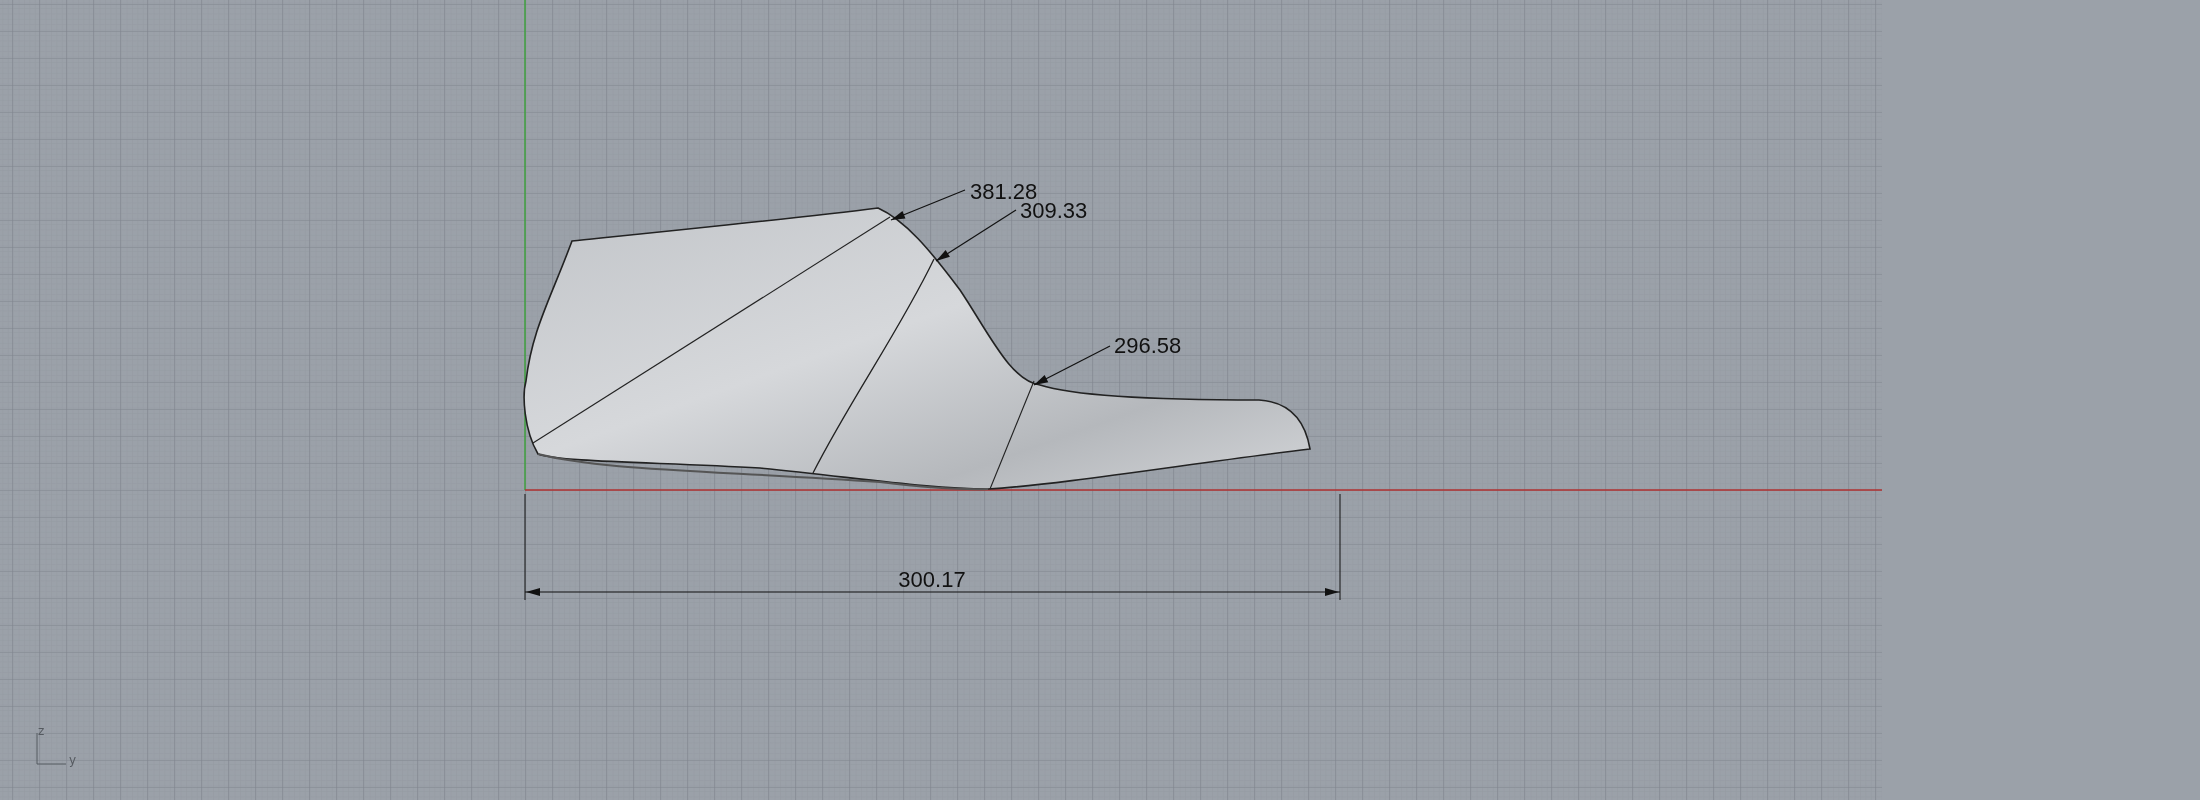 Image resolution: width=2200 pixels, height=800 pixels. Describe the element at coordinates (1148, 345) in the screenshot. I see `dimension-label: 296.58` at that location.